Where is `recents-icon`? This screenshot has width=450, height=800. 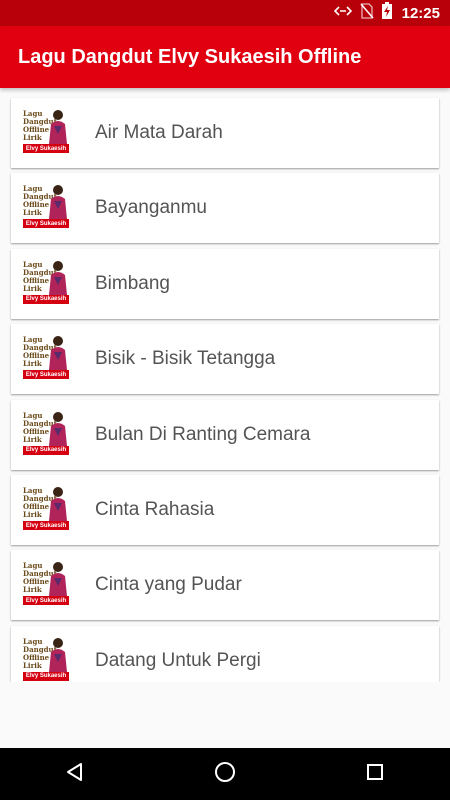
recents-icon is located at coordinates (375, 774).